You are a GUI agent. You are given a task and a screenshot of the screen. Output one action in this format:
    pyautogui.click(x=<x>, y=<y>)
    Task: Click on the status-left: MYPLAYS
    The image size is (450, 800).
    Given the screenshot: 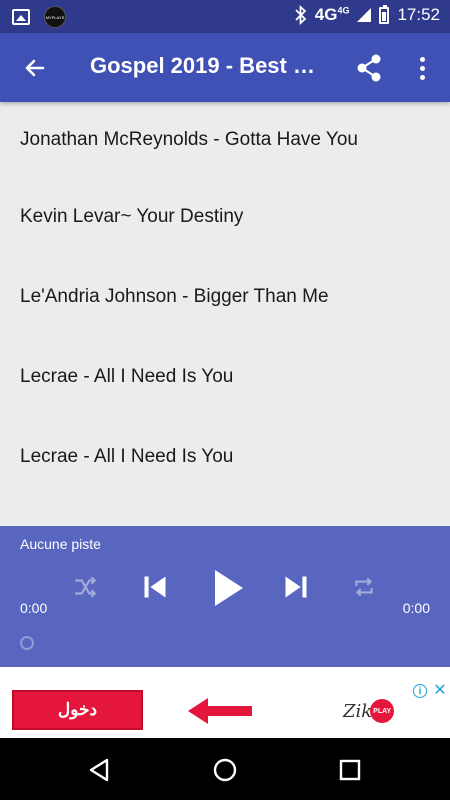 What is the action you would take?
    pyautogui.click(x=39, y=17)
    